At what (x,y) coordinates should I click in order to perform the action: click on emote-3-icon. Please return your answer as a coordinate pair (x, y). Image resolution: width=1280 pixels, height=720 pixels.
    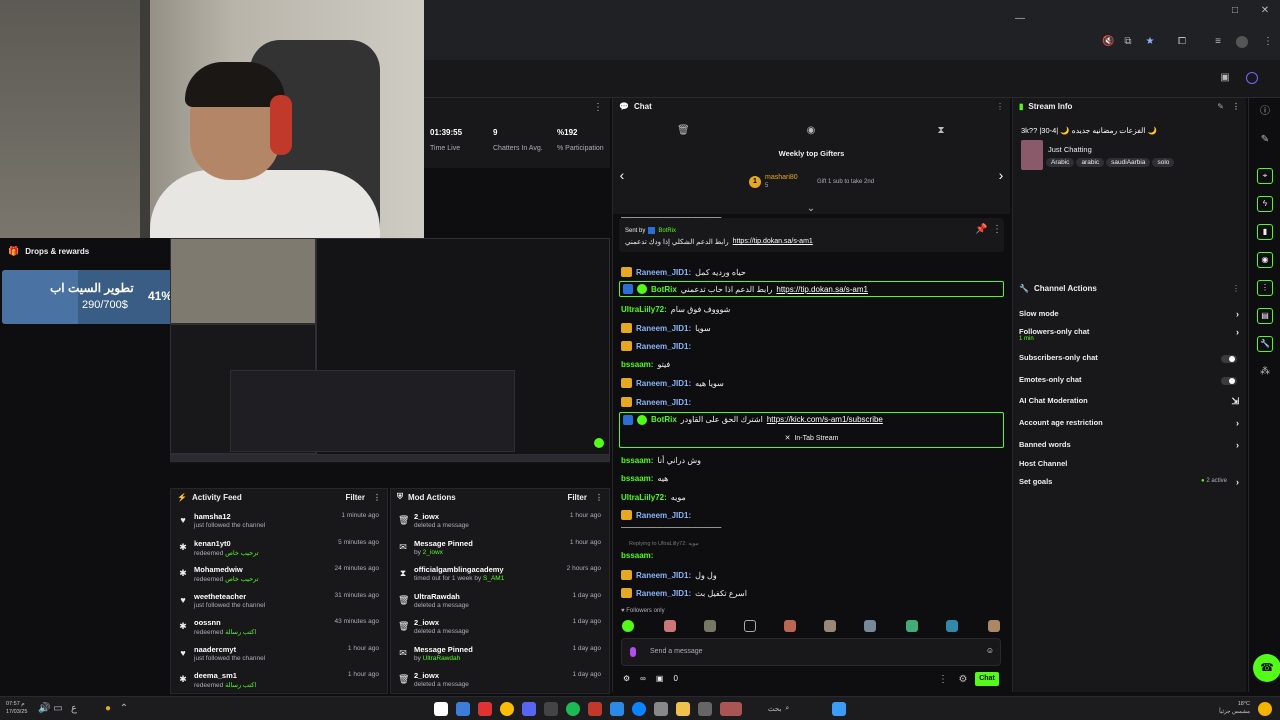
    Looking at the image, I should click on (750, 626).